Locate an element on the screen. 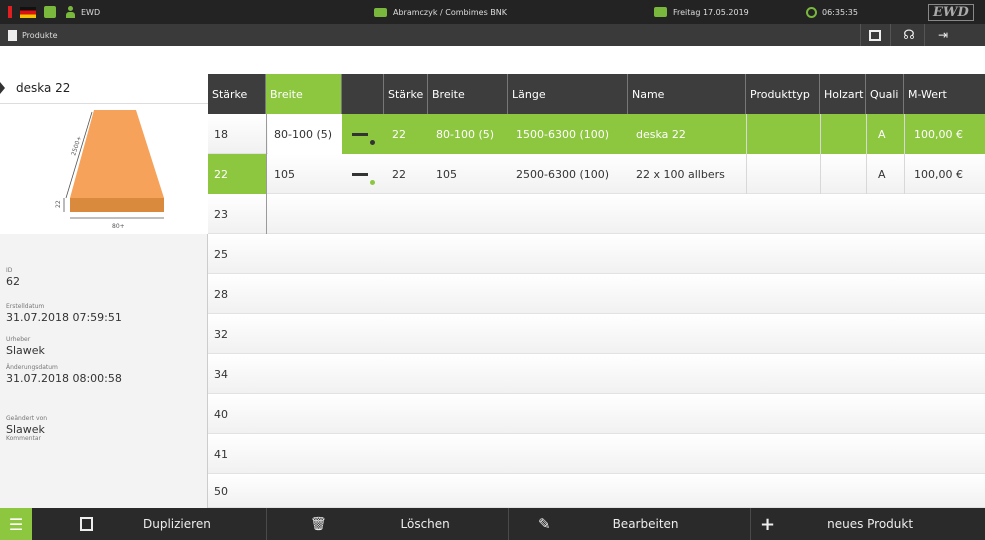  support-button: ☊ is located at coordinates (909, 35).